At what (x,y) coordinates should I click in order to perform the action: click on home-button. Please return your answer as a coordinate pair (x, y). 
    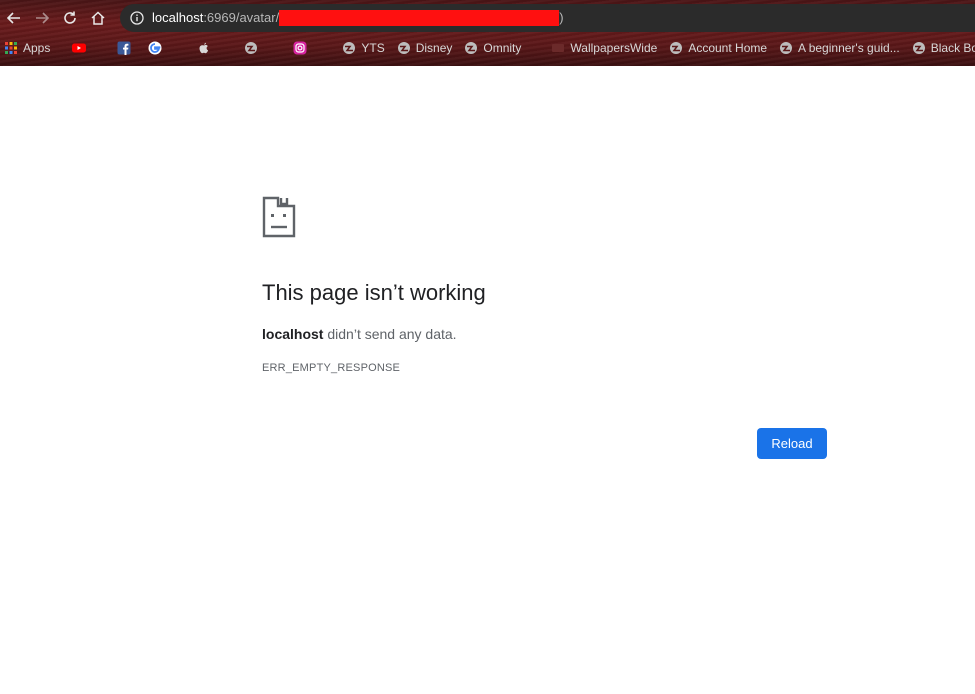
    Looking at the image, I should click on (98, 18).